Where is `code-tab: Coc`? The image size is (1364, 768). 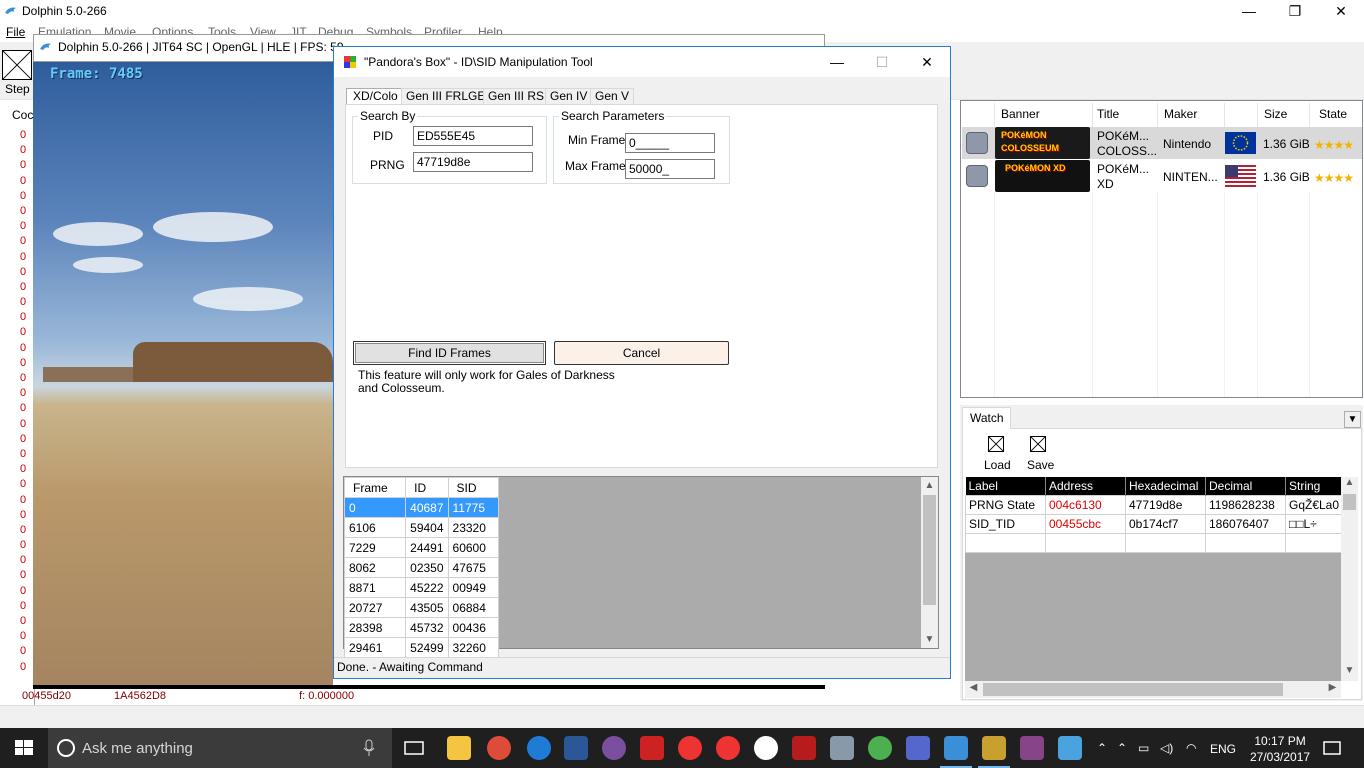 code-tab: Coc is located at coordinates (22, 115).